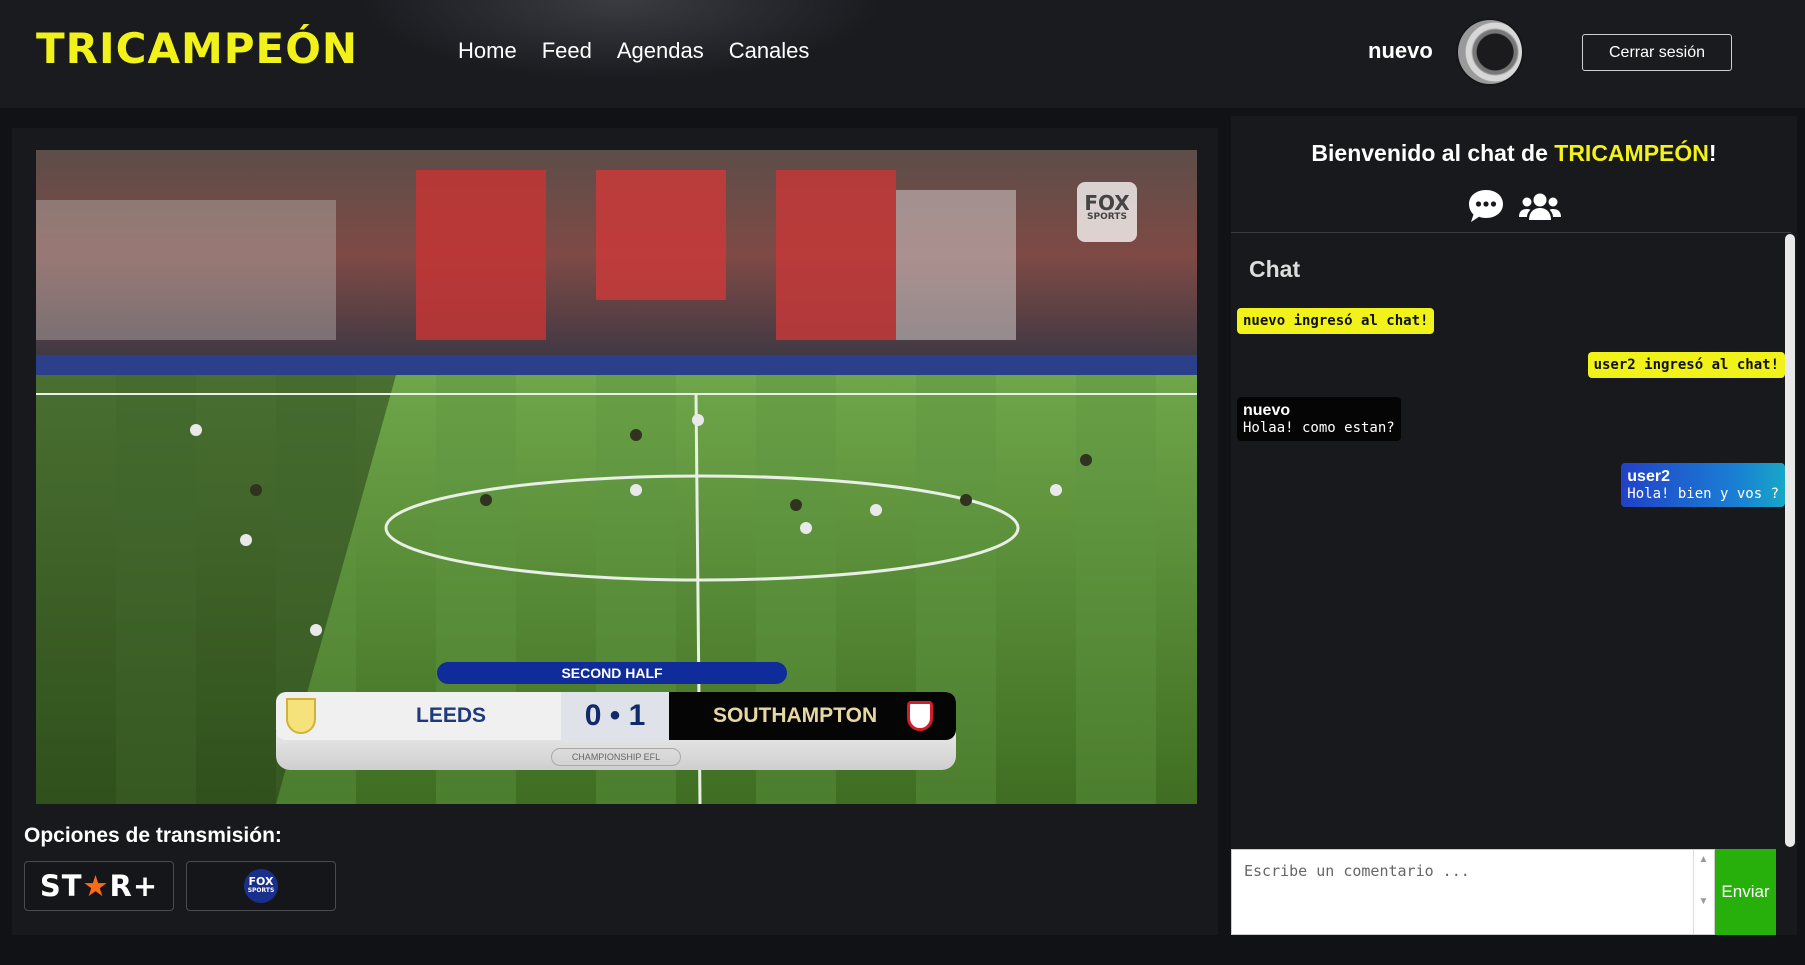 Image resolution: width=1805 pixels, height=965 pixels. Describe the element at coordinates (1267, 410) in the screenshot. I see `message-author: nuevo` at that location.